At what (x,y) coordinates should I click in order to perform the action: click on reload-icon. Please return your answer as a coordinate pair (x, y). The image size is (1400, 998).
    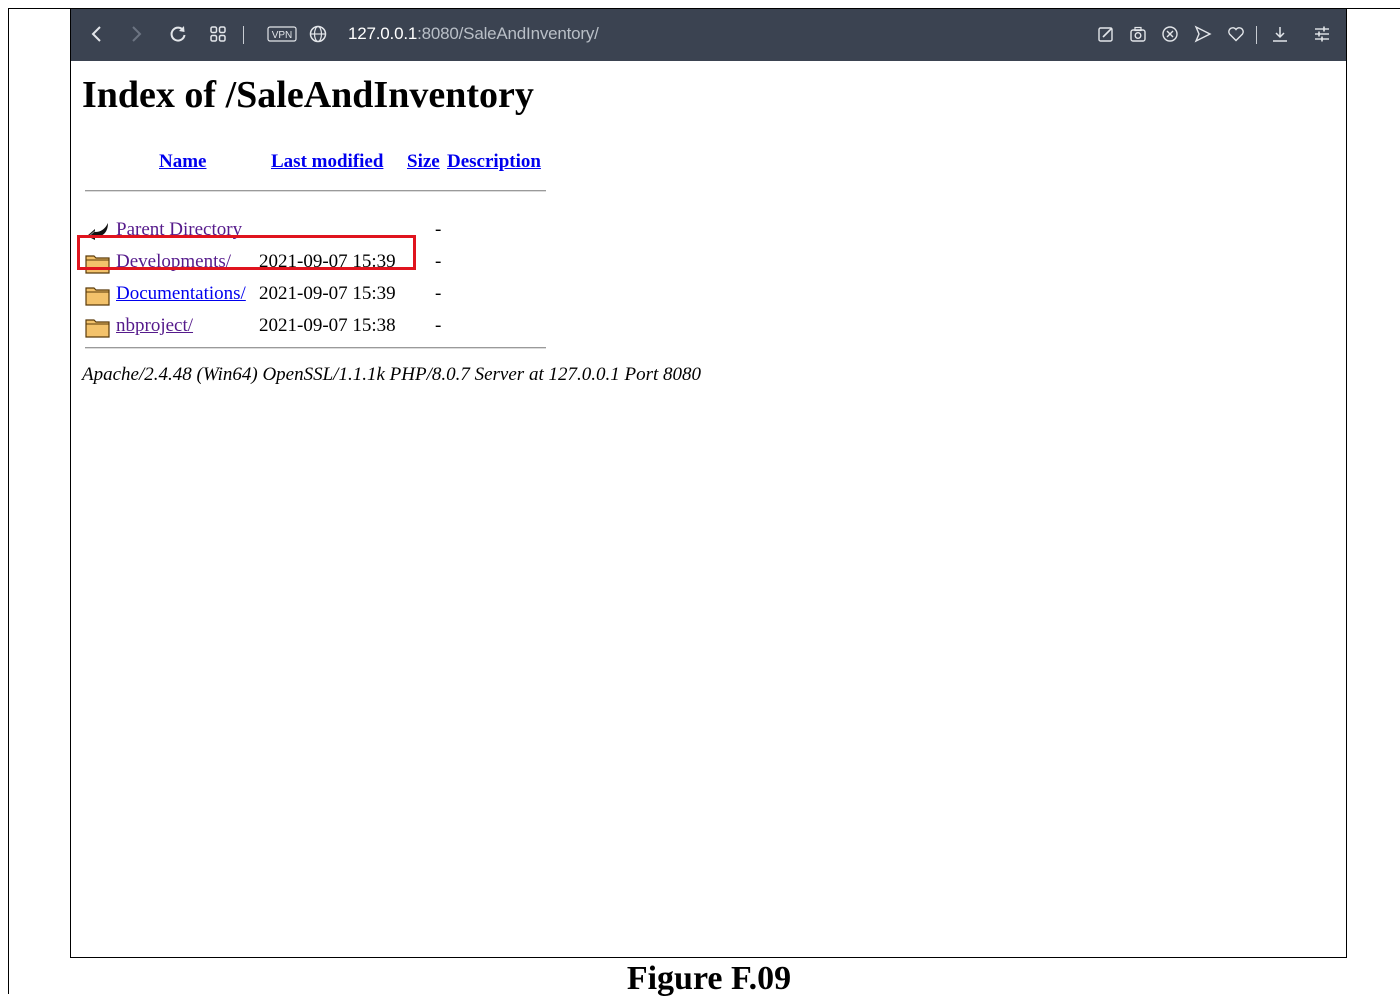
    Looking at the image, I should click on (178, 34).